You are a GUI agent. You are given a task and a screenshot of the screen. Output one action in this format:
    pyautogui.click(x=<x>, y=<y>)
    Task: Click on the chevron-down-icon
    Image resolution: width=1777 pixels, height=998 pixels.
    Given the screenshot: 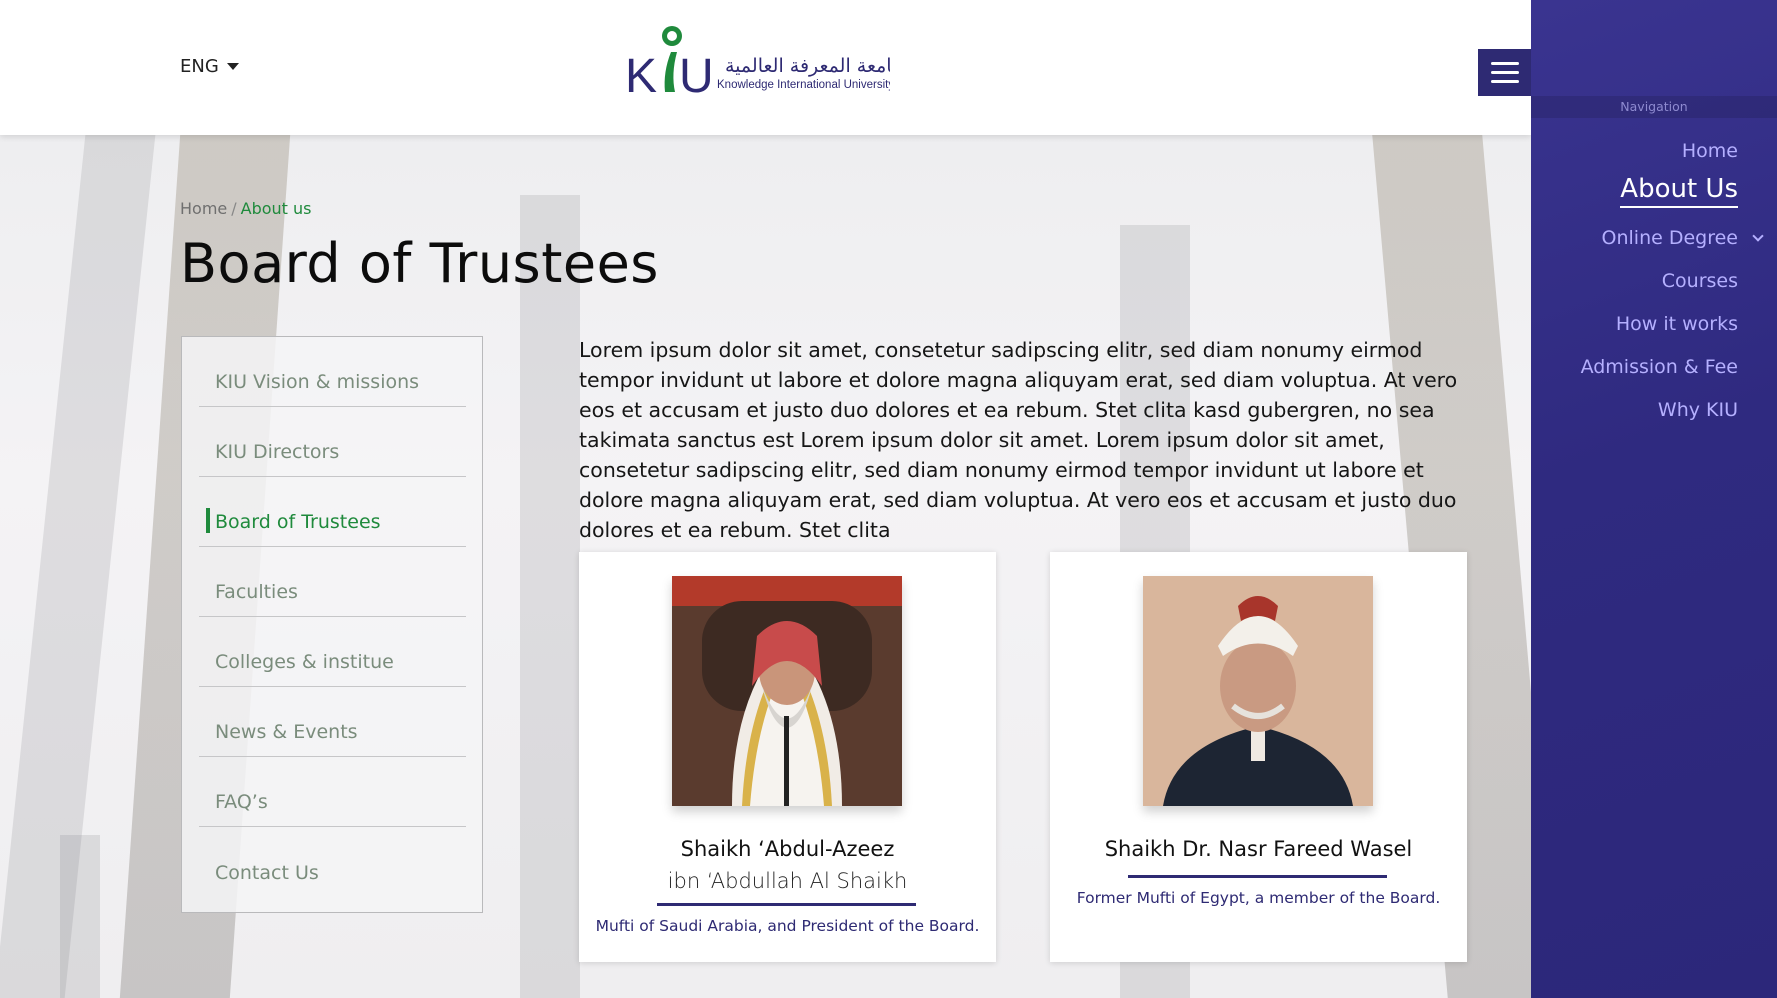 What is the action you would take?
    pyautogui.click(x=1758, y=236)
    